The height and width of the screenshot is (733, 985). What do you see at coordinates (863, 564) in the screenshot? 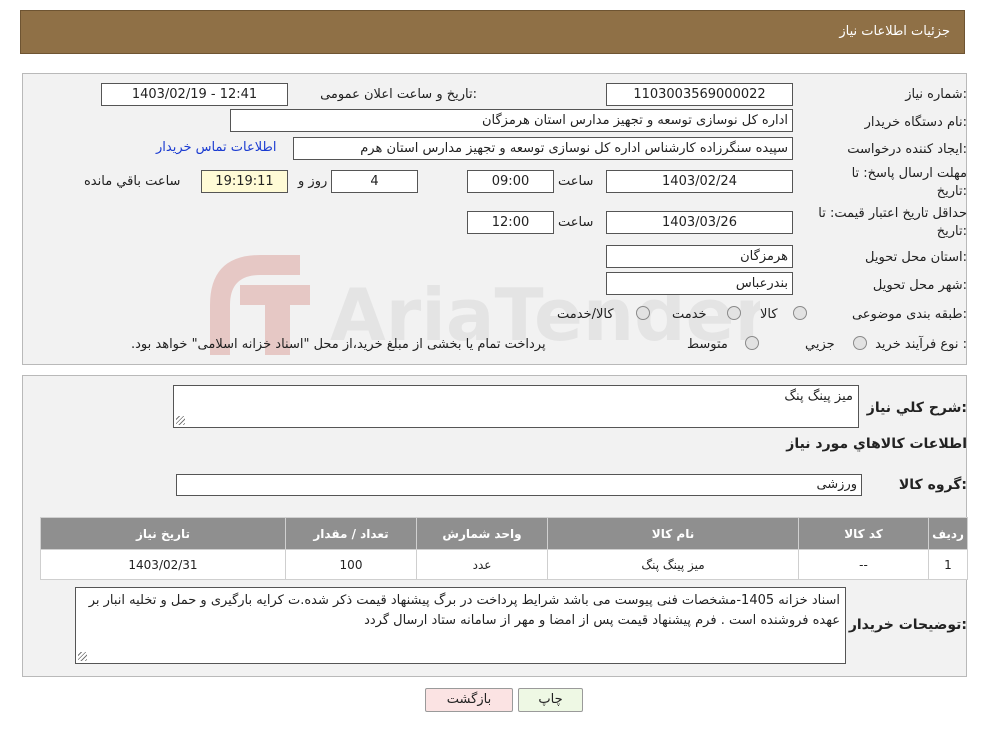
I see `cell-goods-code: --` at bounding box center [863, 564].